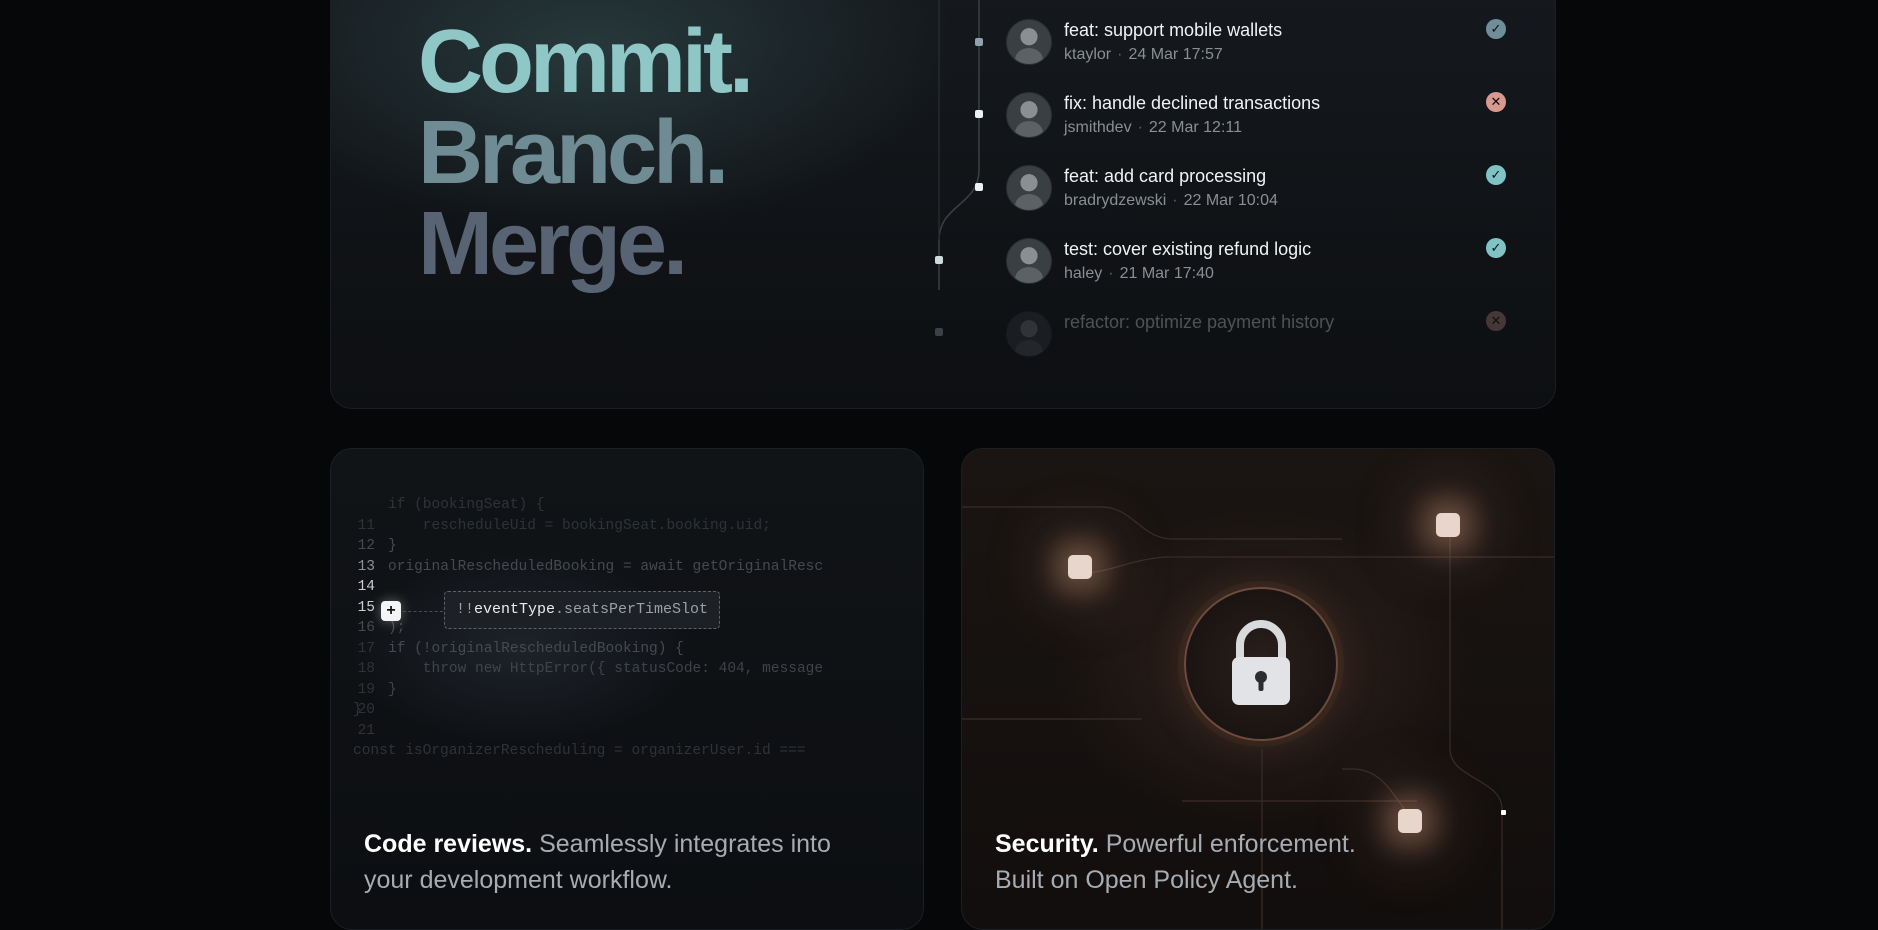 The height and width of the screenshot is (930, 1878). Describe the element at coordinates (1083, 273) in the screenshot. I see `commit-author: haley` at that location.